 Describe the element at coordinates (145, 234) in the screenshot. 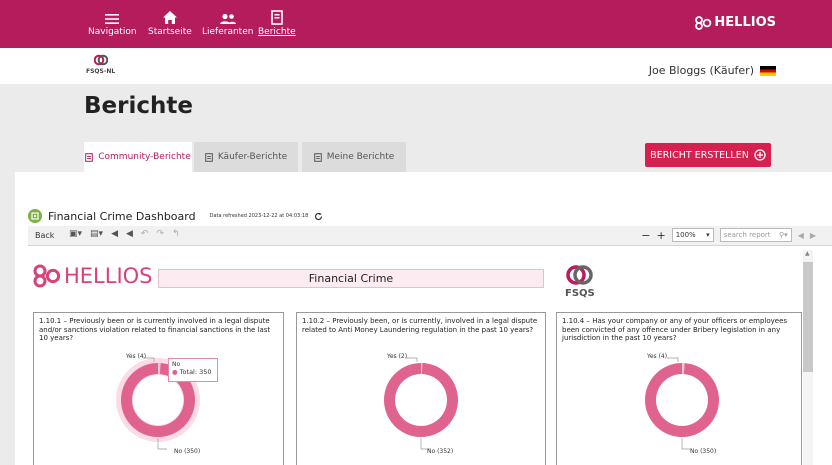

I see `undo-icon: ↶` at that location.